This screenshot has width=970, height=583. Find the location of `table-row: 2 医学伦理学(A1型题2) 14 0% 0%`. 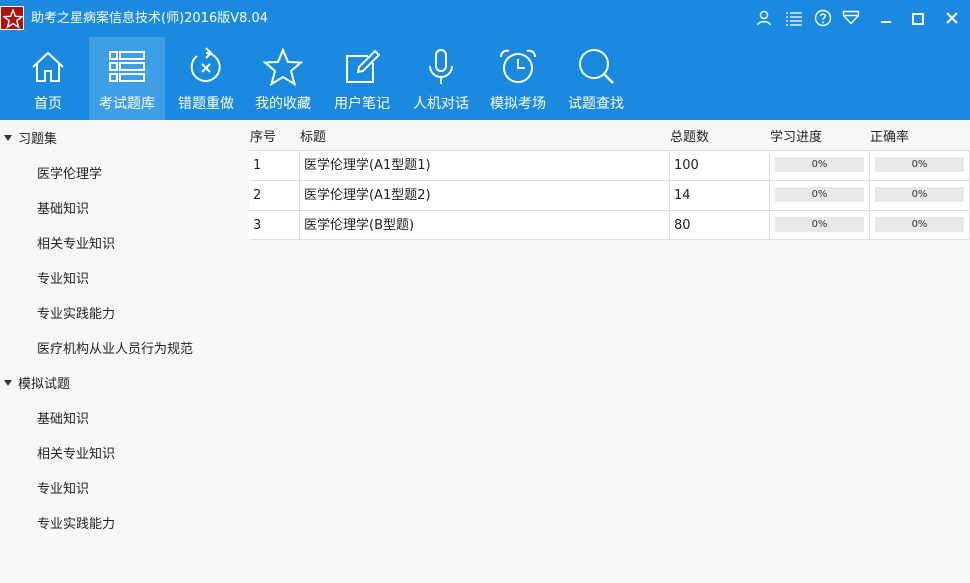

table-row: 2 医学伦理学(A1型题2) 14 0% 0% is located at coordinates (609, 195).